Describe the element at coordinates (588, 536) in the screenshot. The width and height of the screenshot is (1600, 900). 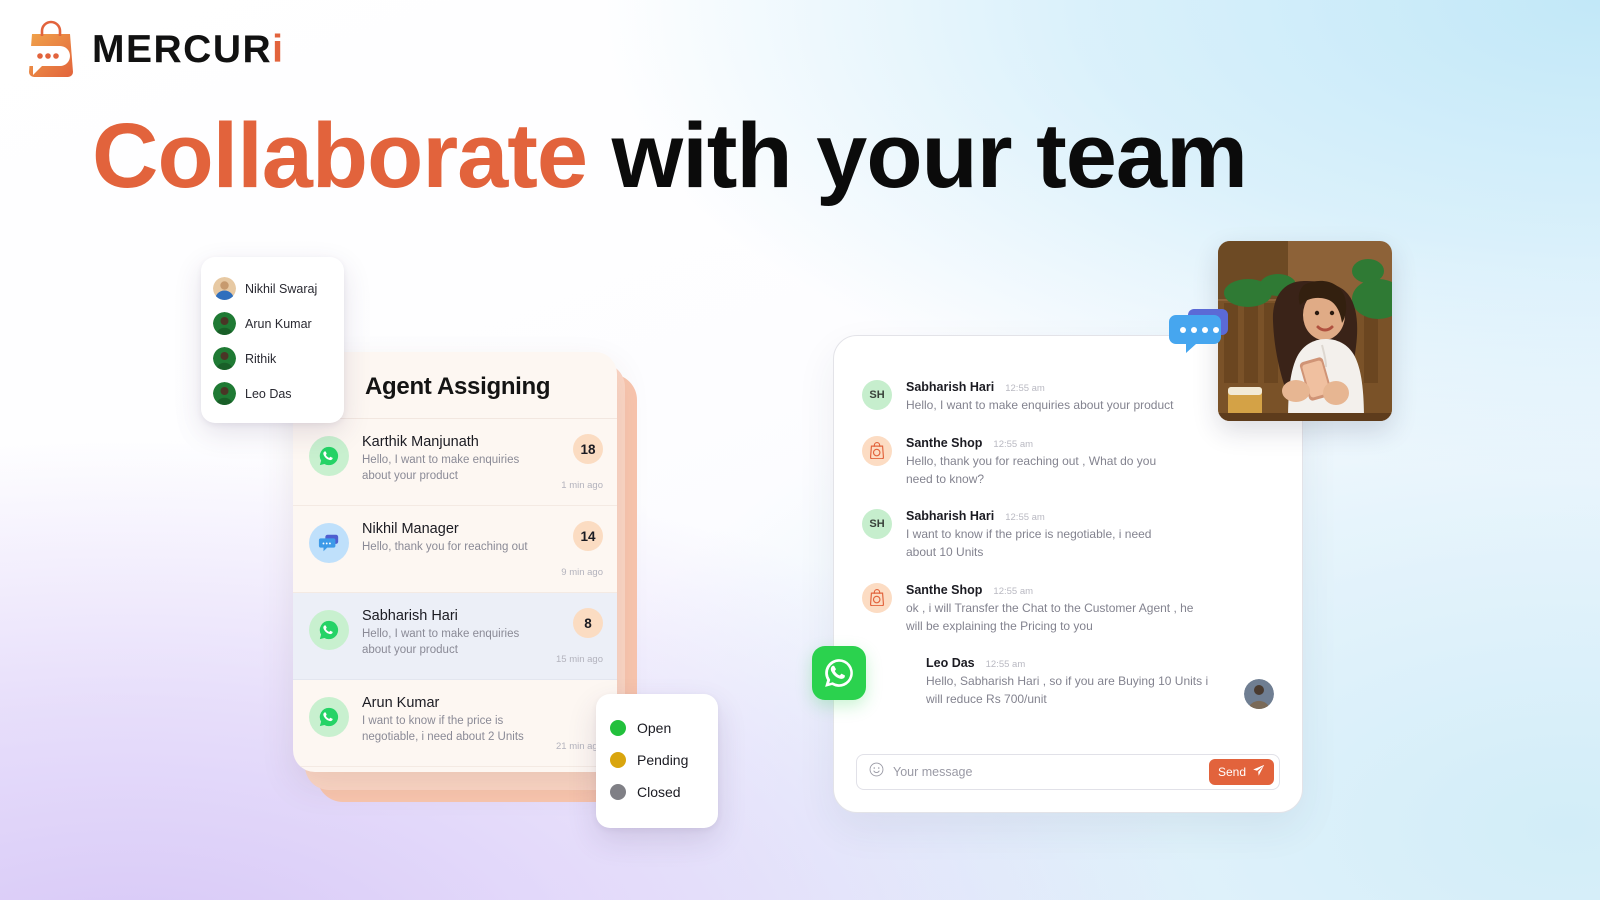
I see `unread-badge: 14` at that location.